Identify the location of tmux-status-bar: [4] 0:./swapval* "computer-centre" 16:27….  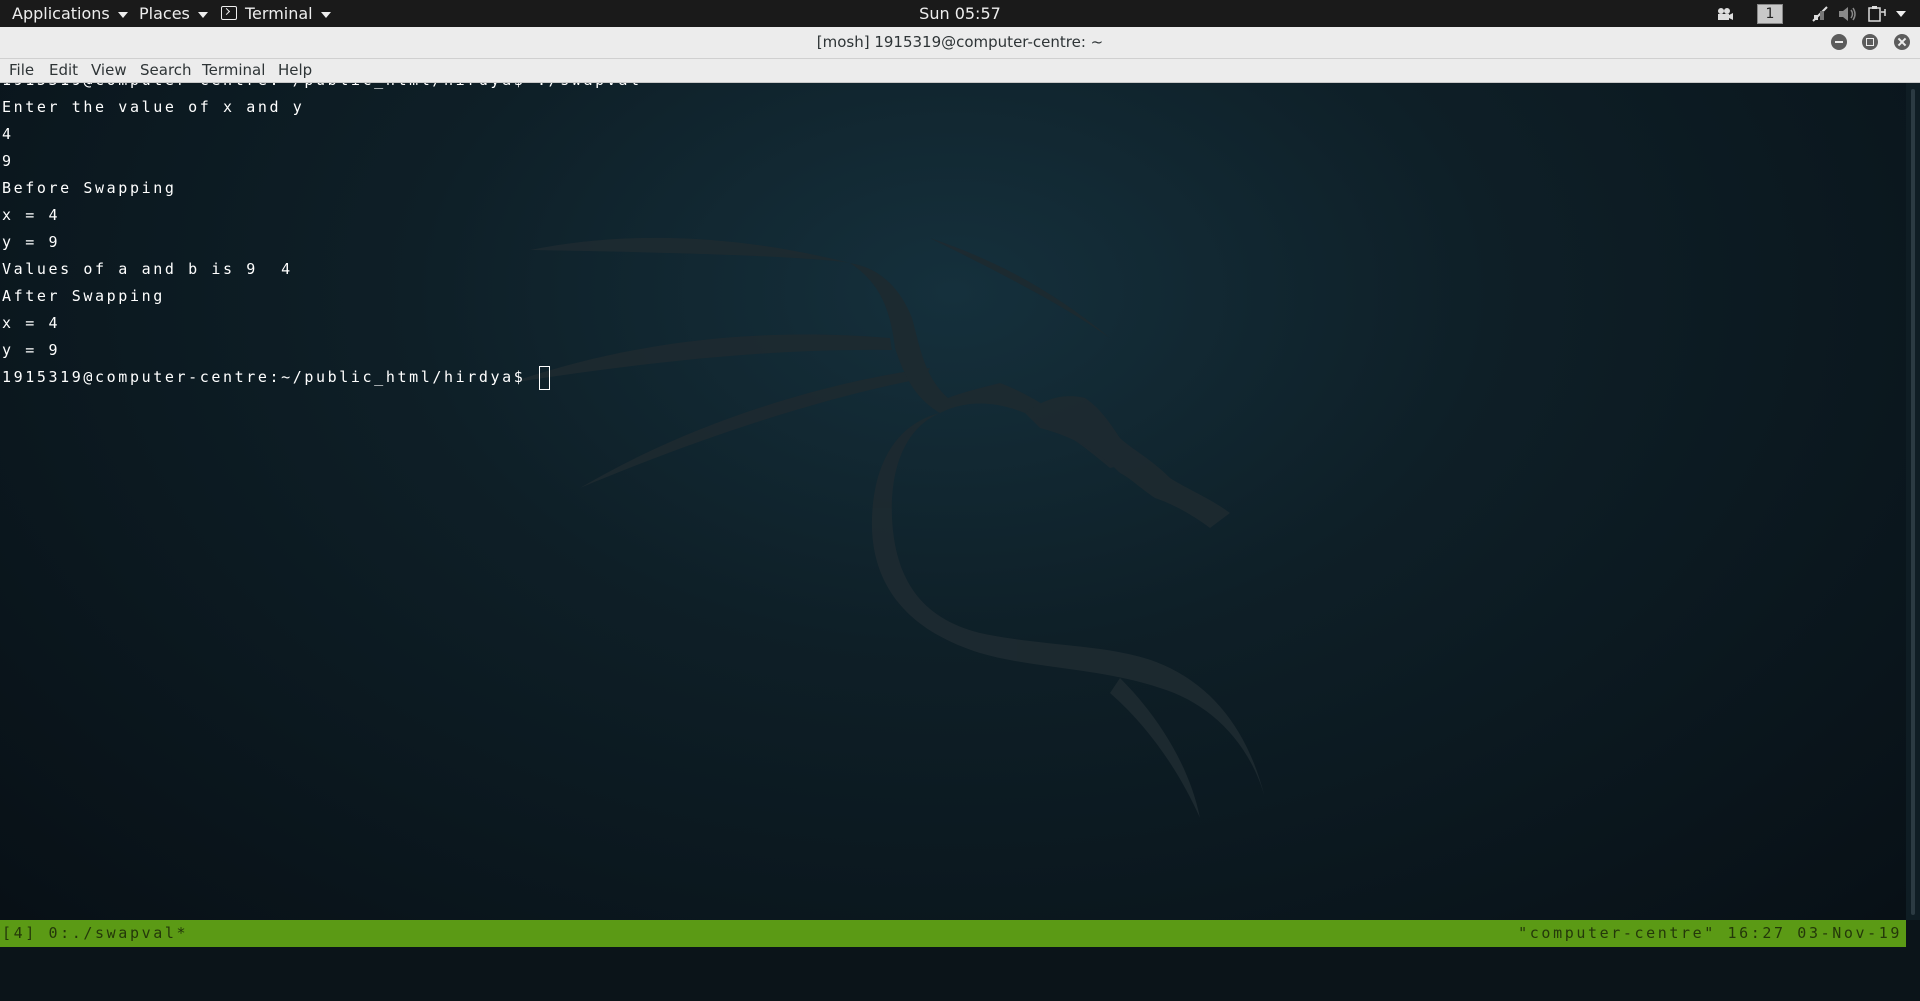
(953, 933).